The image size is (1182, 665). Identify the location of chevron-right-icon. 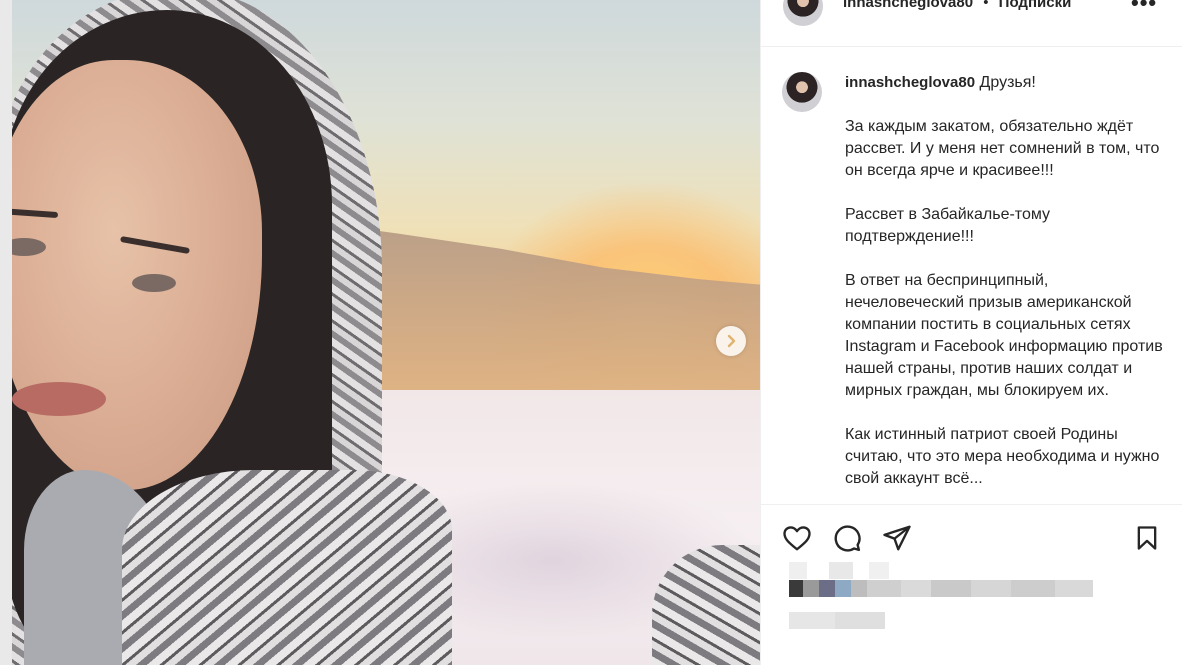
(731, 341).